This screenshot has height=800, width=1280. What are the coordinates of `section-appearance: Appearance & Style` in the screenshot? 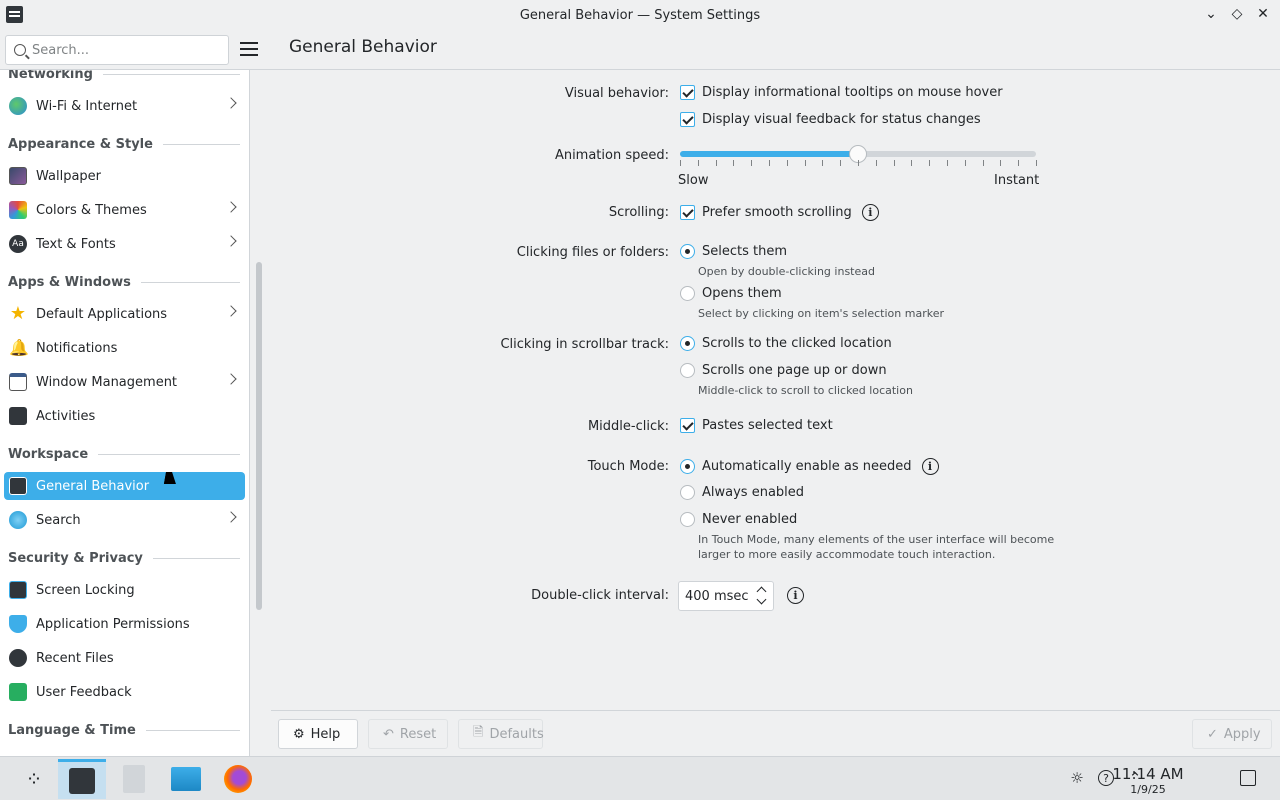 It's located at (124, 144).